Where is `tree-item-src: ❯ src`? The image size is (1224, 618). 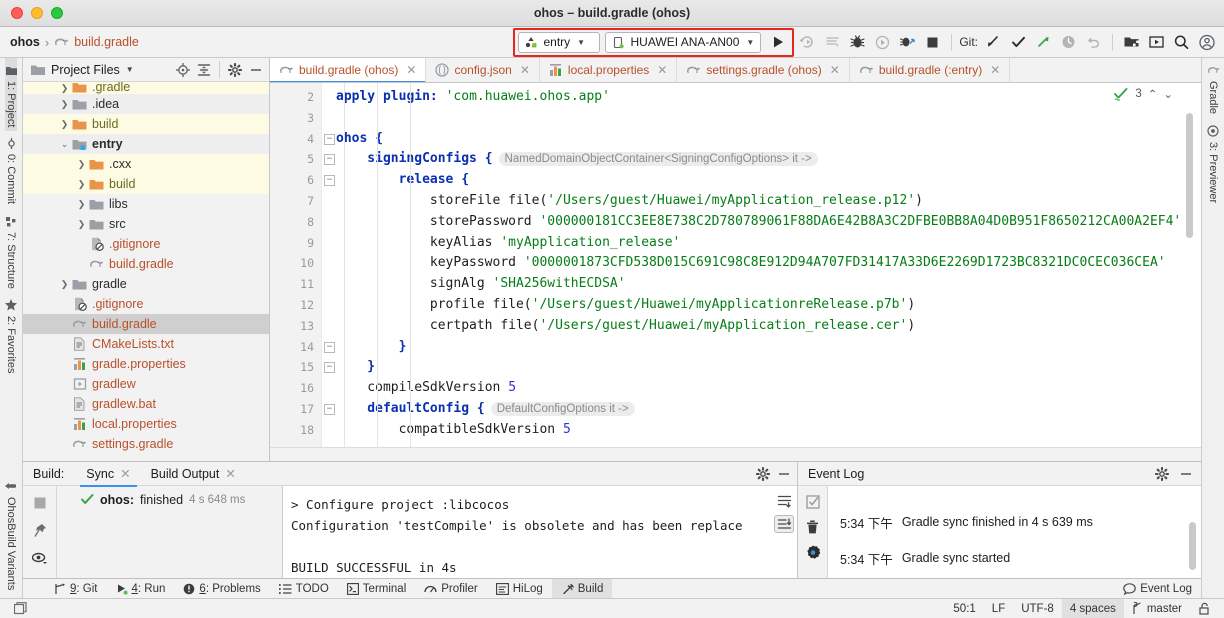 tree-item-src: ❯ src is located at coordinates (146, 224).